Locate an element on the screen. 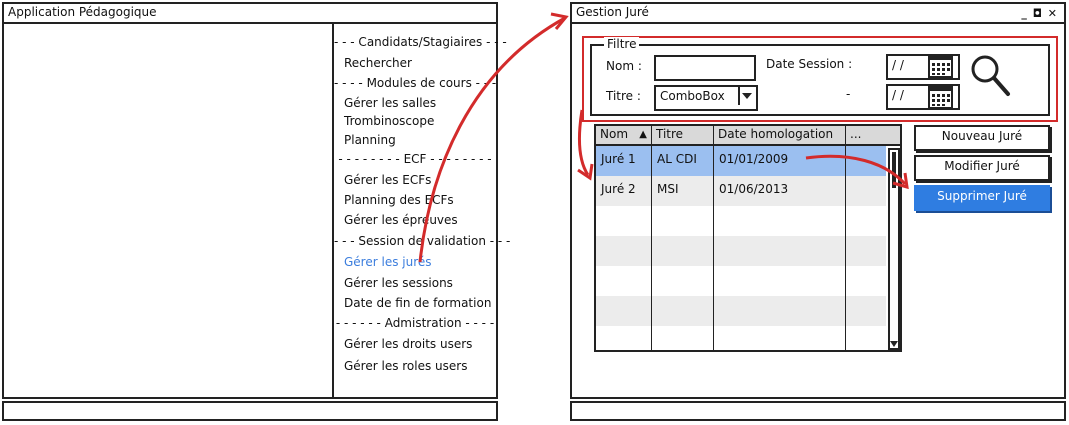 The height and width of the screenshot is (425, 1069). arrow-row-to-delete is located at coordinates (856, 170).